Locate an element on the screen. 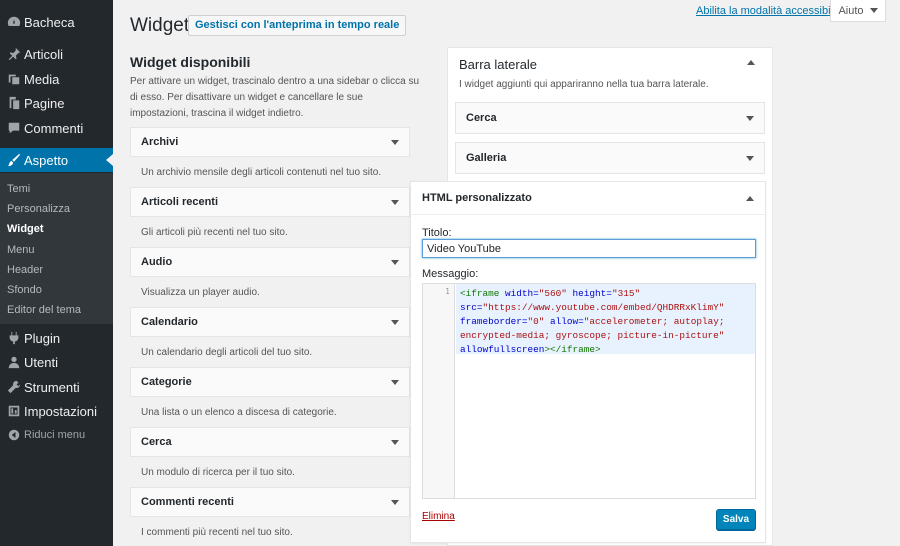  menu-label: Utenti is located at coordinates (41, 362).